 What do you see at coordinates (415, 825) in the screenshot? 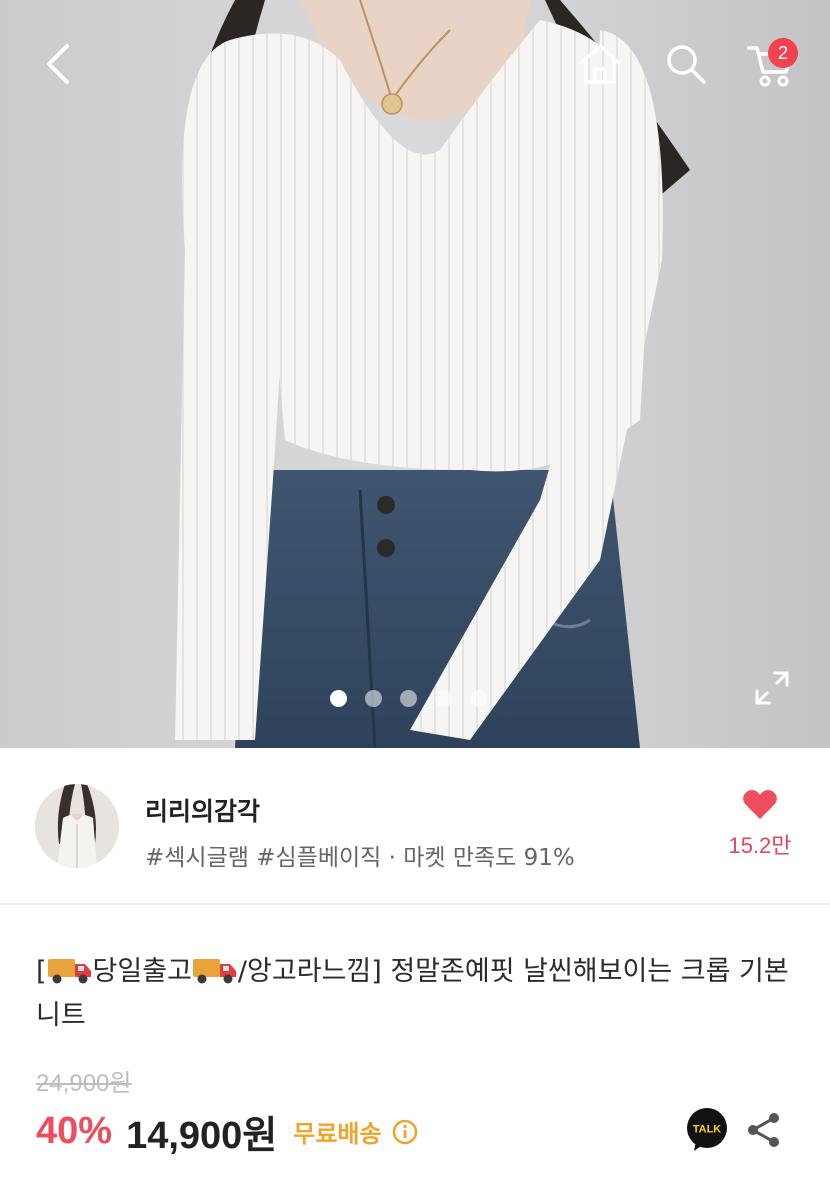
I see `seller-info: 리리의감각 #섹시글램 #심플베이직 · 마켓 만족도 91% 15.2만` at bounding box center [415, 825].